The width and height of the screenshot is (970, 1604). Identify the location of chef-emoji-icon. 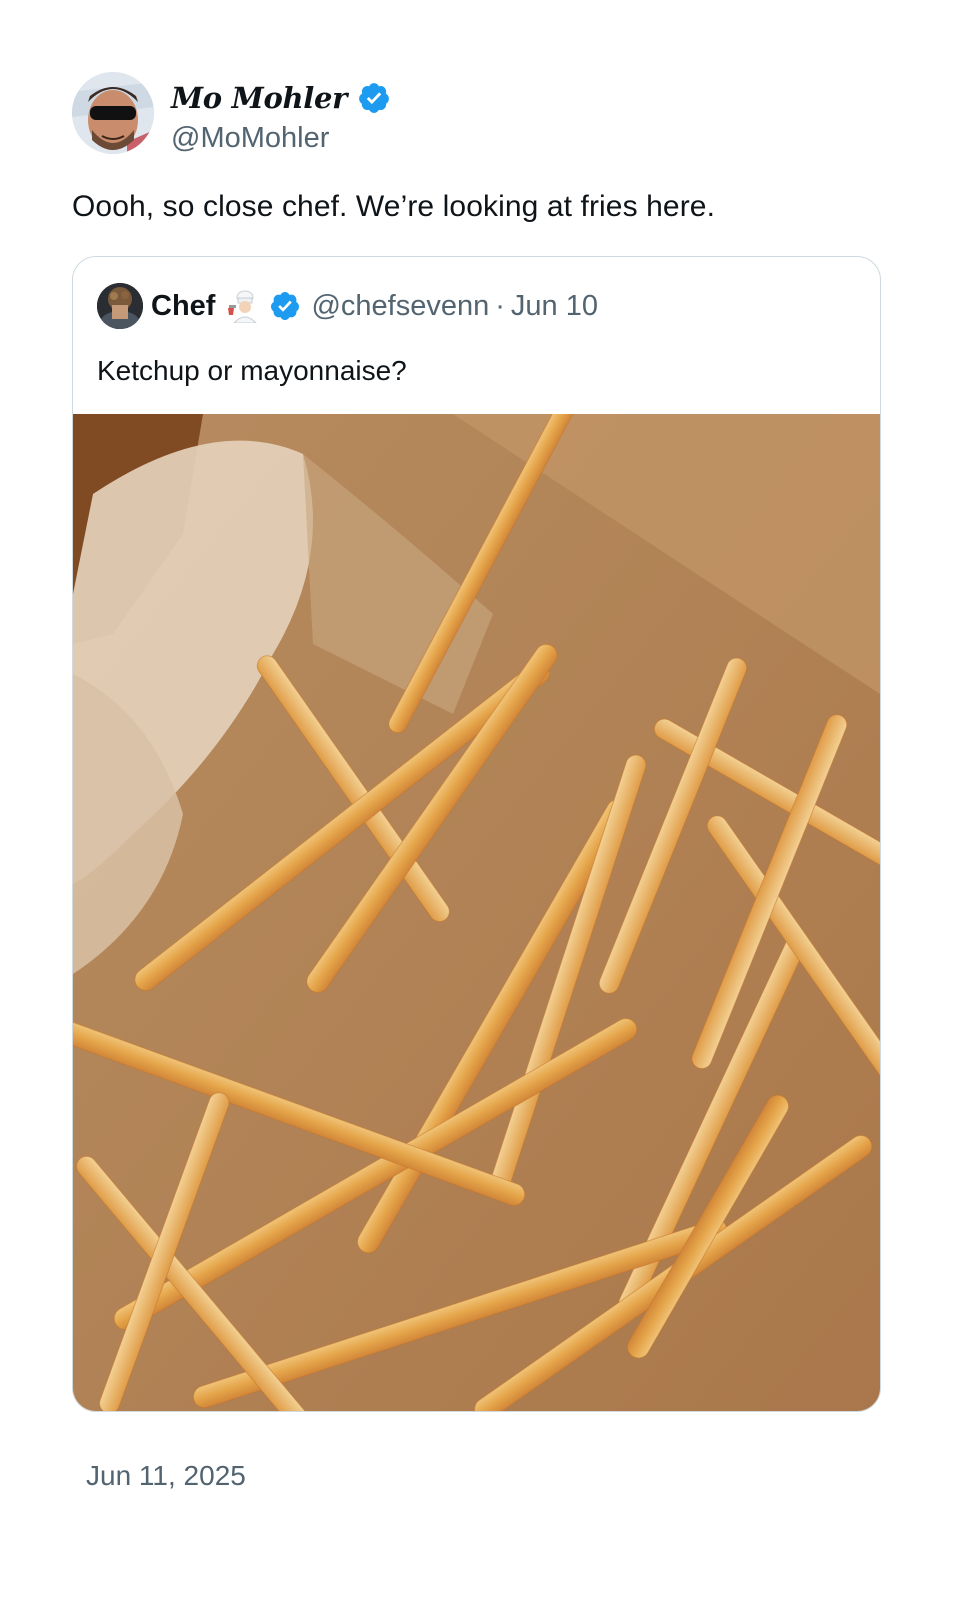
(242, 306).